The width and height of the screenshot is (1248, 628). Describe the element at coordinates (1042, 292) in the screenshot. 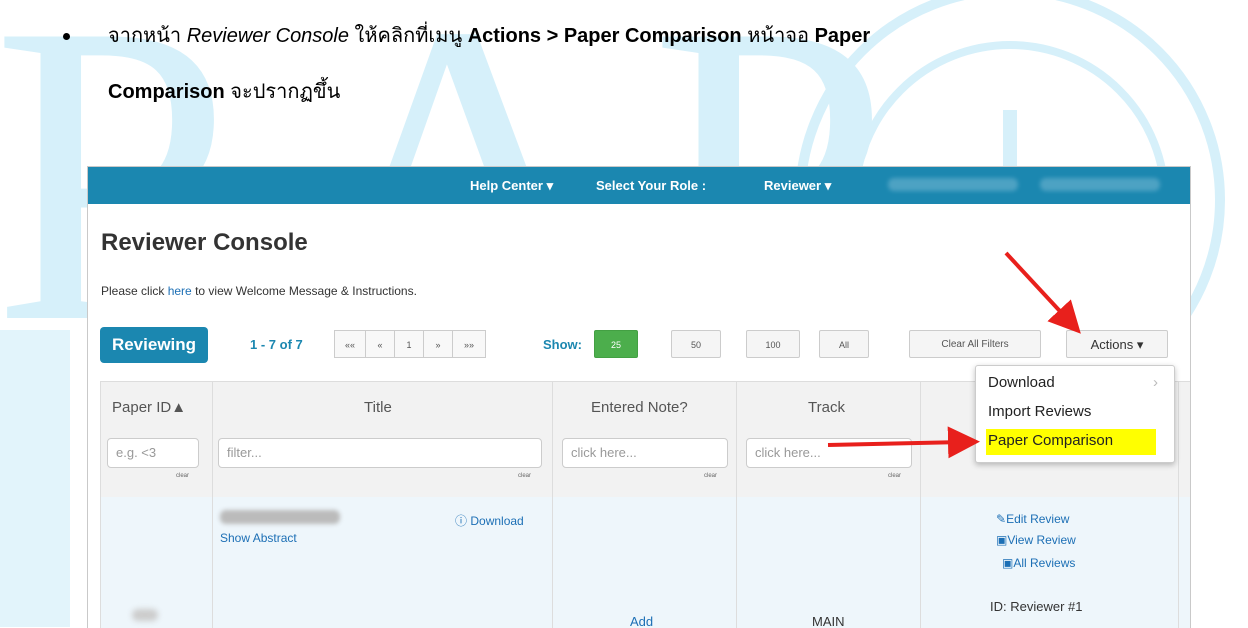

I see `arrow-to-actions` at that location.